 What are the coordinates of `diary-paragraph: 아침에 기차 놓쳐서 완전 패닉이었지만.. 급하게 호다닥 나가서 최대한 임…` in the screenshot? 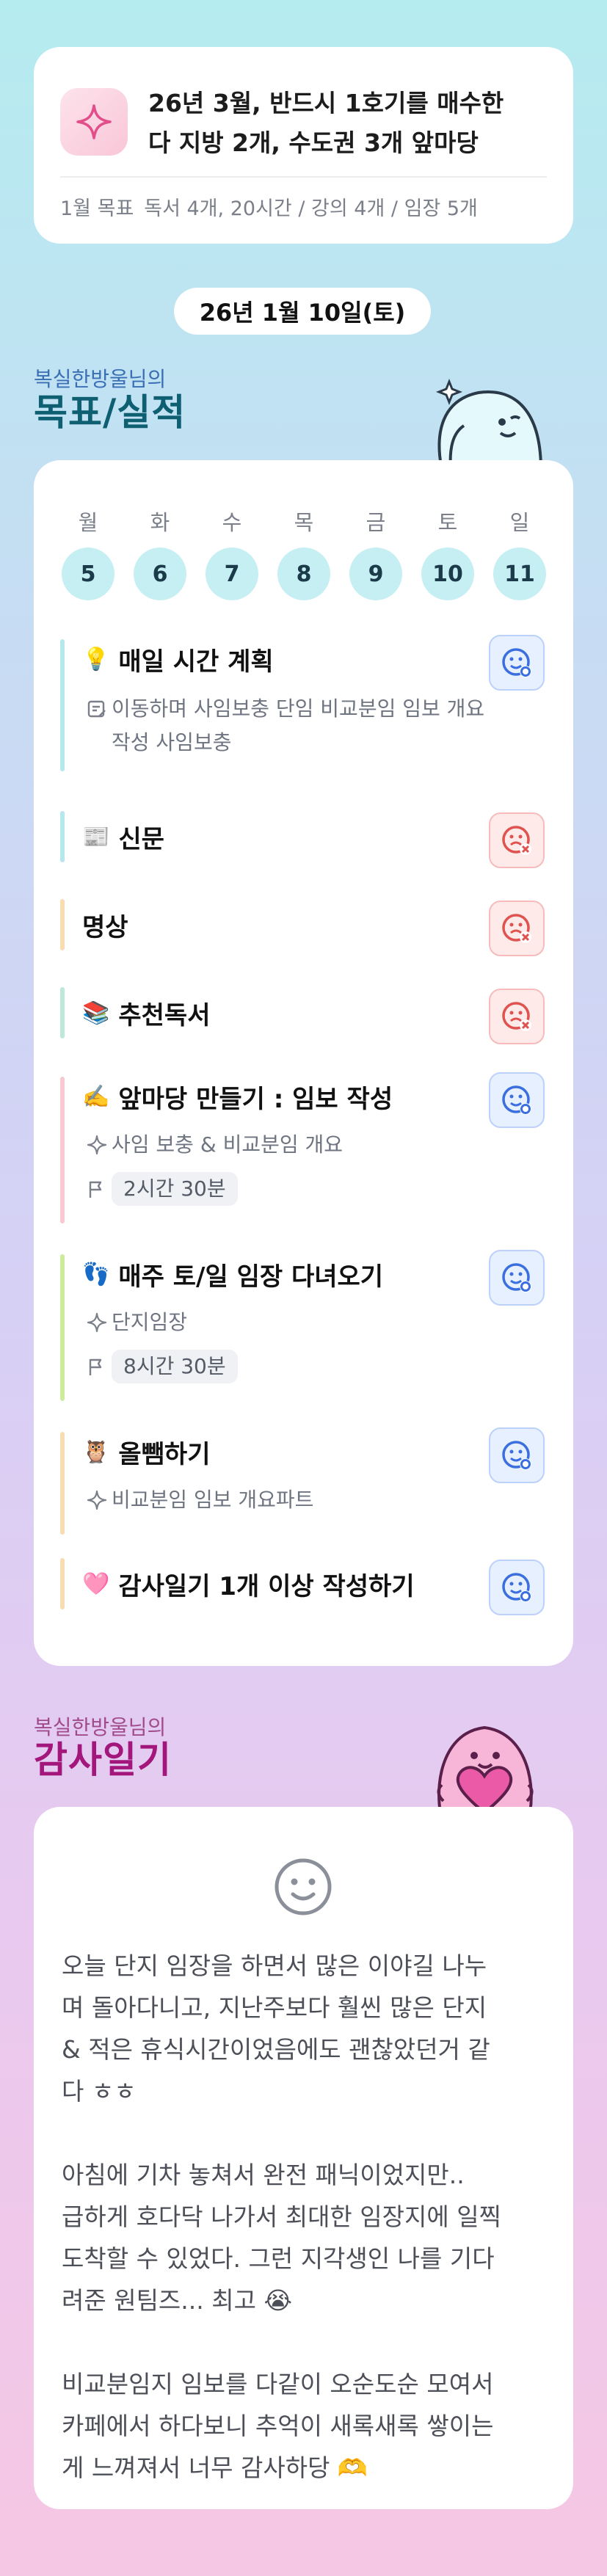 It's located at (306, 2237).